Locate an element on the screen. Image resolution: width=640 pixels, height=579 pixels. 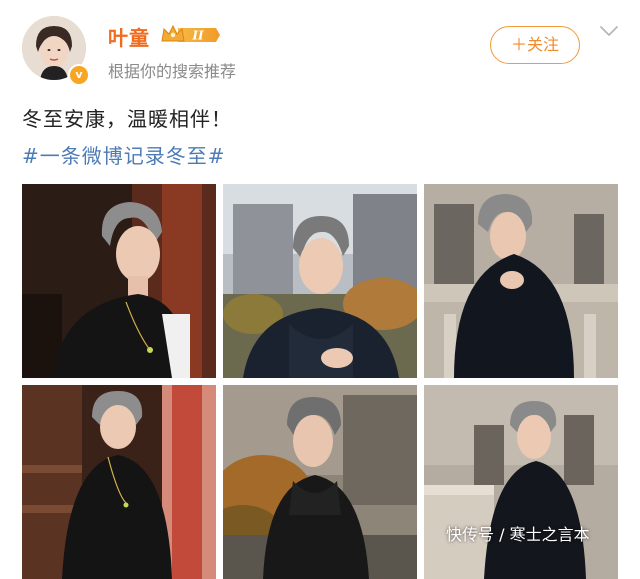
photo-6-image is located at coordinates (521, 482).